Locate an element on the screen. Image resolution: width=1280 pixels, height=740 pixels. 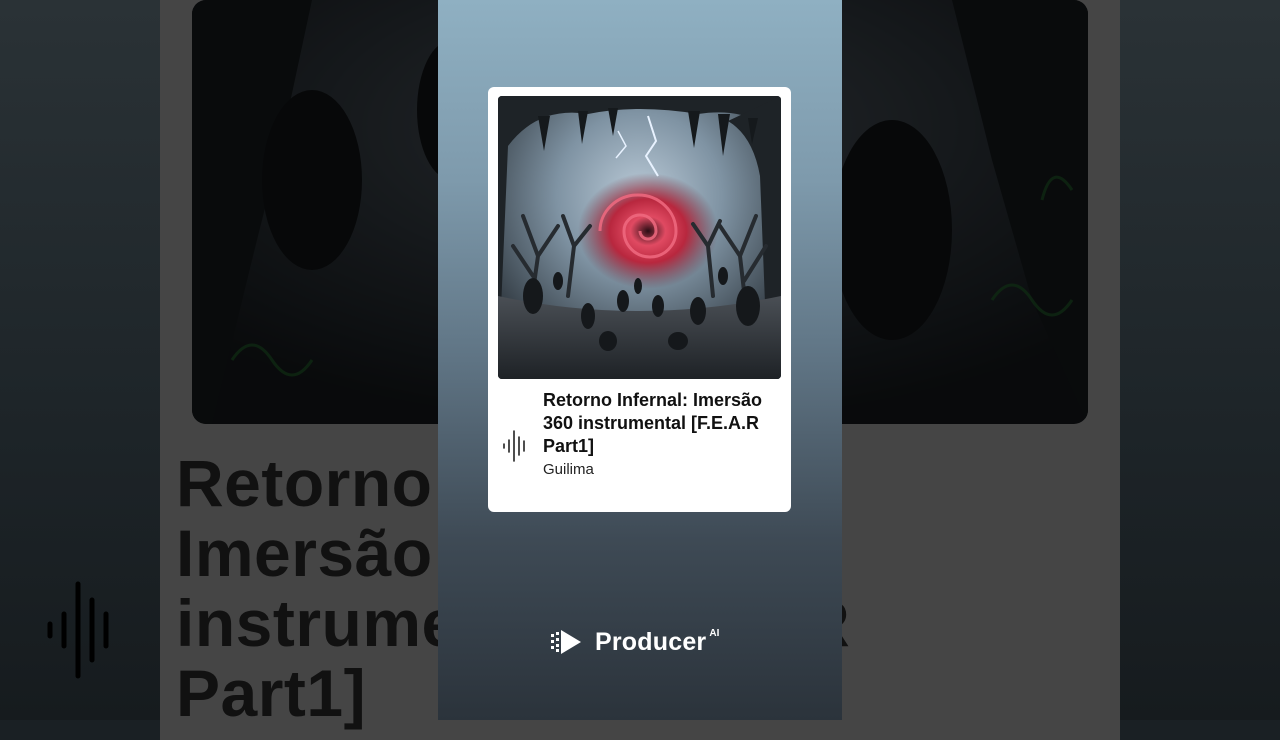
brand-superscript: AI is located at coordinates (714, 633).